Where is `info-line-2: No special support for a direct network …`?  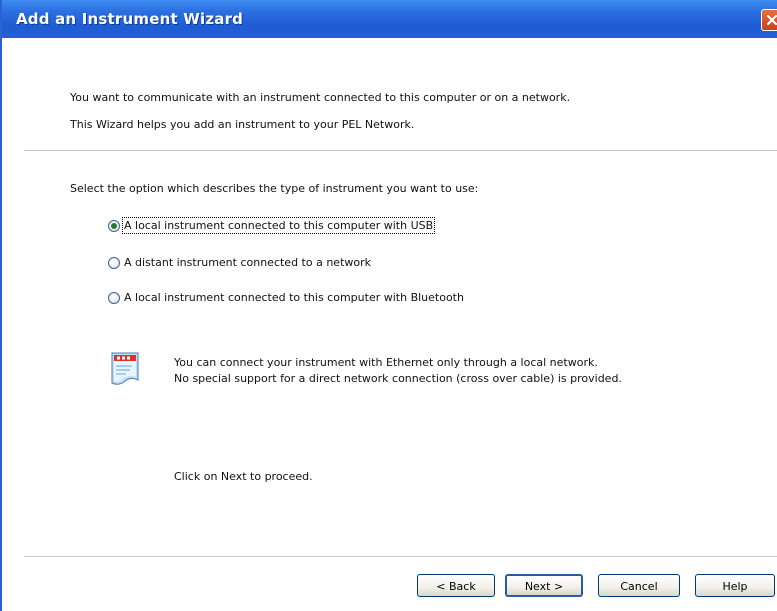
info-line-2: No special support for a direct network … is located at coordinates (398, 378).